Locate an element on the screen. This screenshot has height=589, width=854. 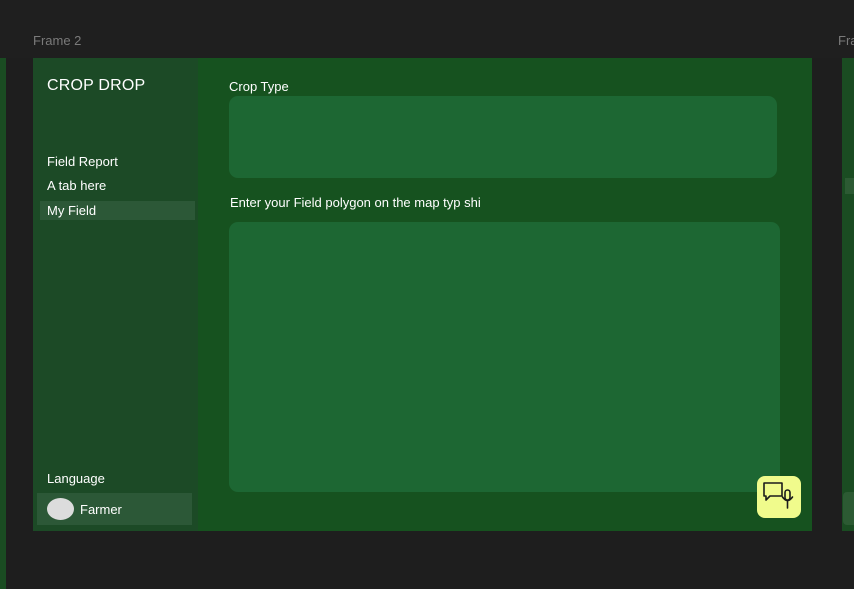
voice-chat-button is located at coordinates (779, 497).